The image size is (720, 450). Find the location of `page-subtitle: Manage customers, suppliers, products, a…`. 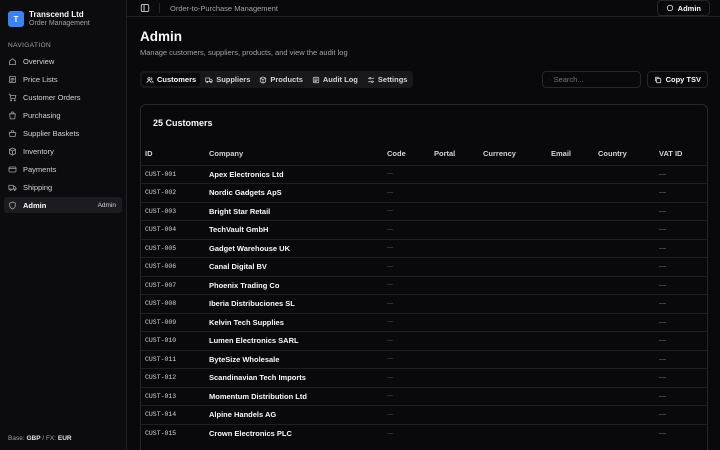

page-subtitle: Manage customers, suppliers, products, a… is located at coordinates (244, 53).